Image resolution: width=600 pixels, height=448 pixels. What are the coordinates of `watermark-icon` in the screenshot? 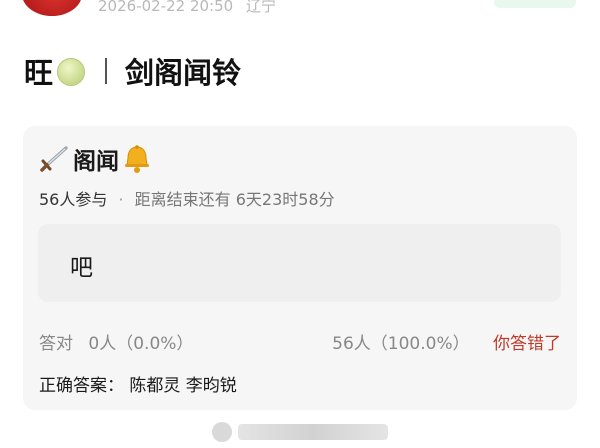 It's located at (222, 432).